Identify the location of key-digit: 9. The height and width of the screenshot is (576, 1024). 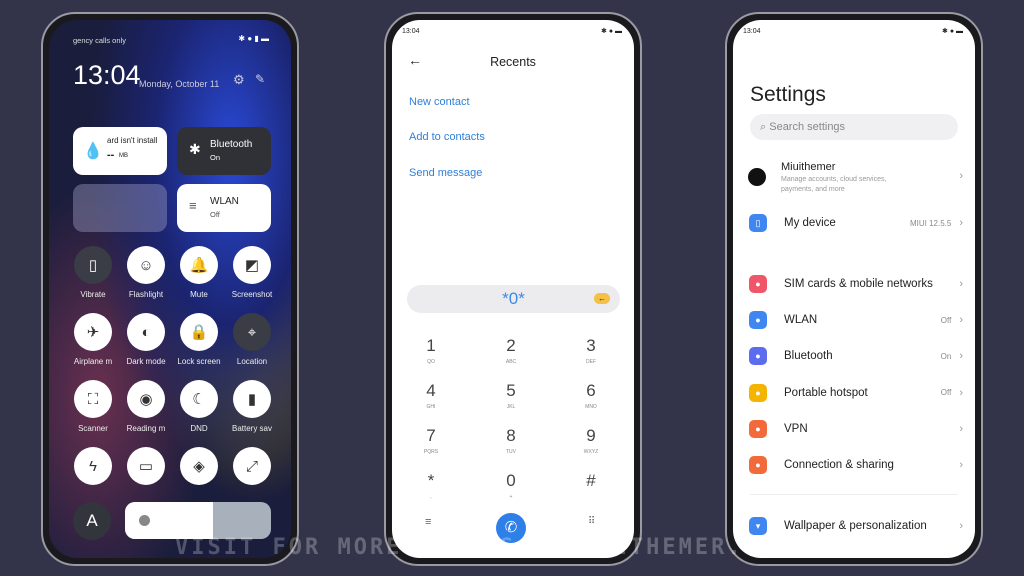
(591, 435).